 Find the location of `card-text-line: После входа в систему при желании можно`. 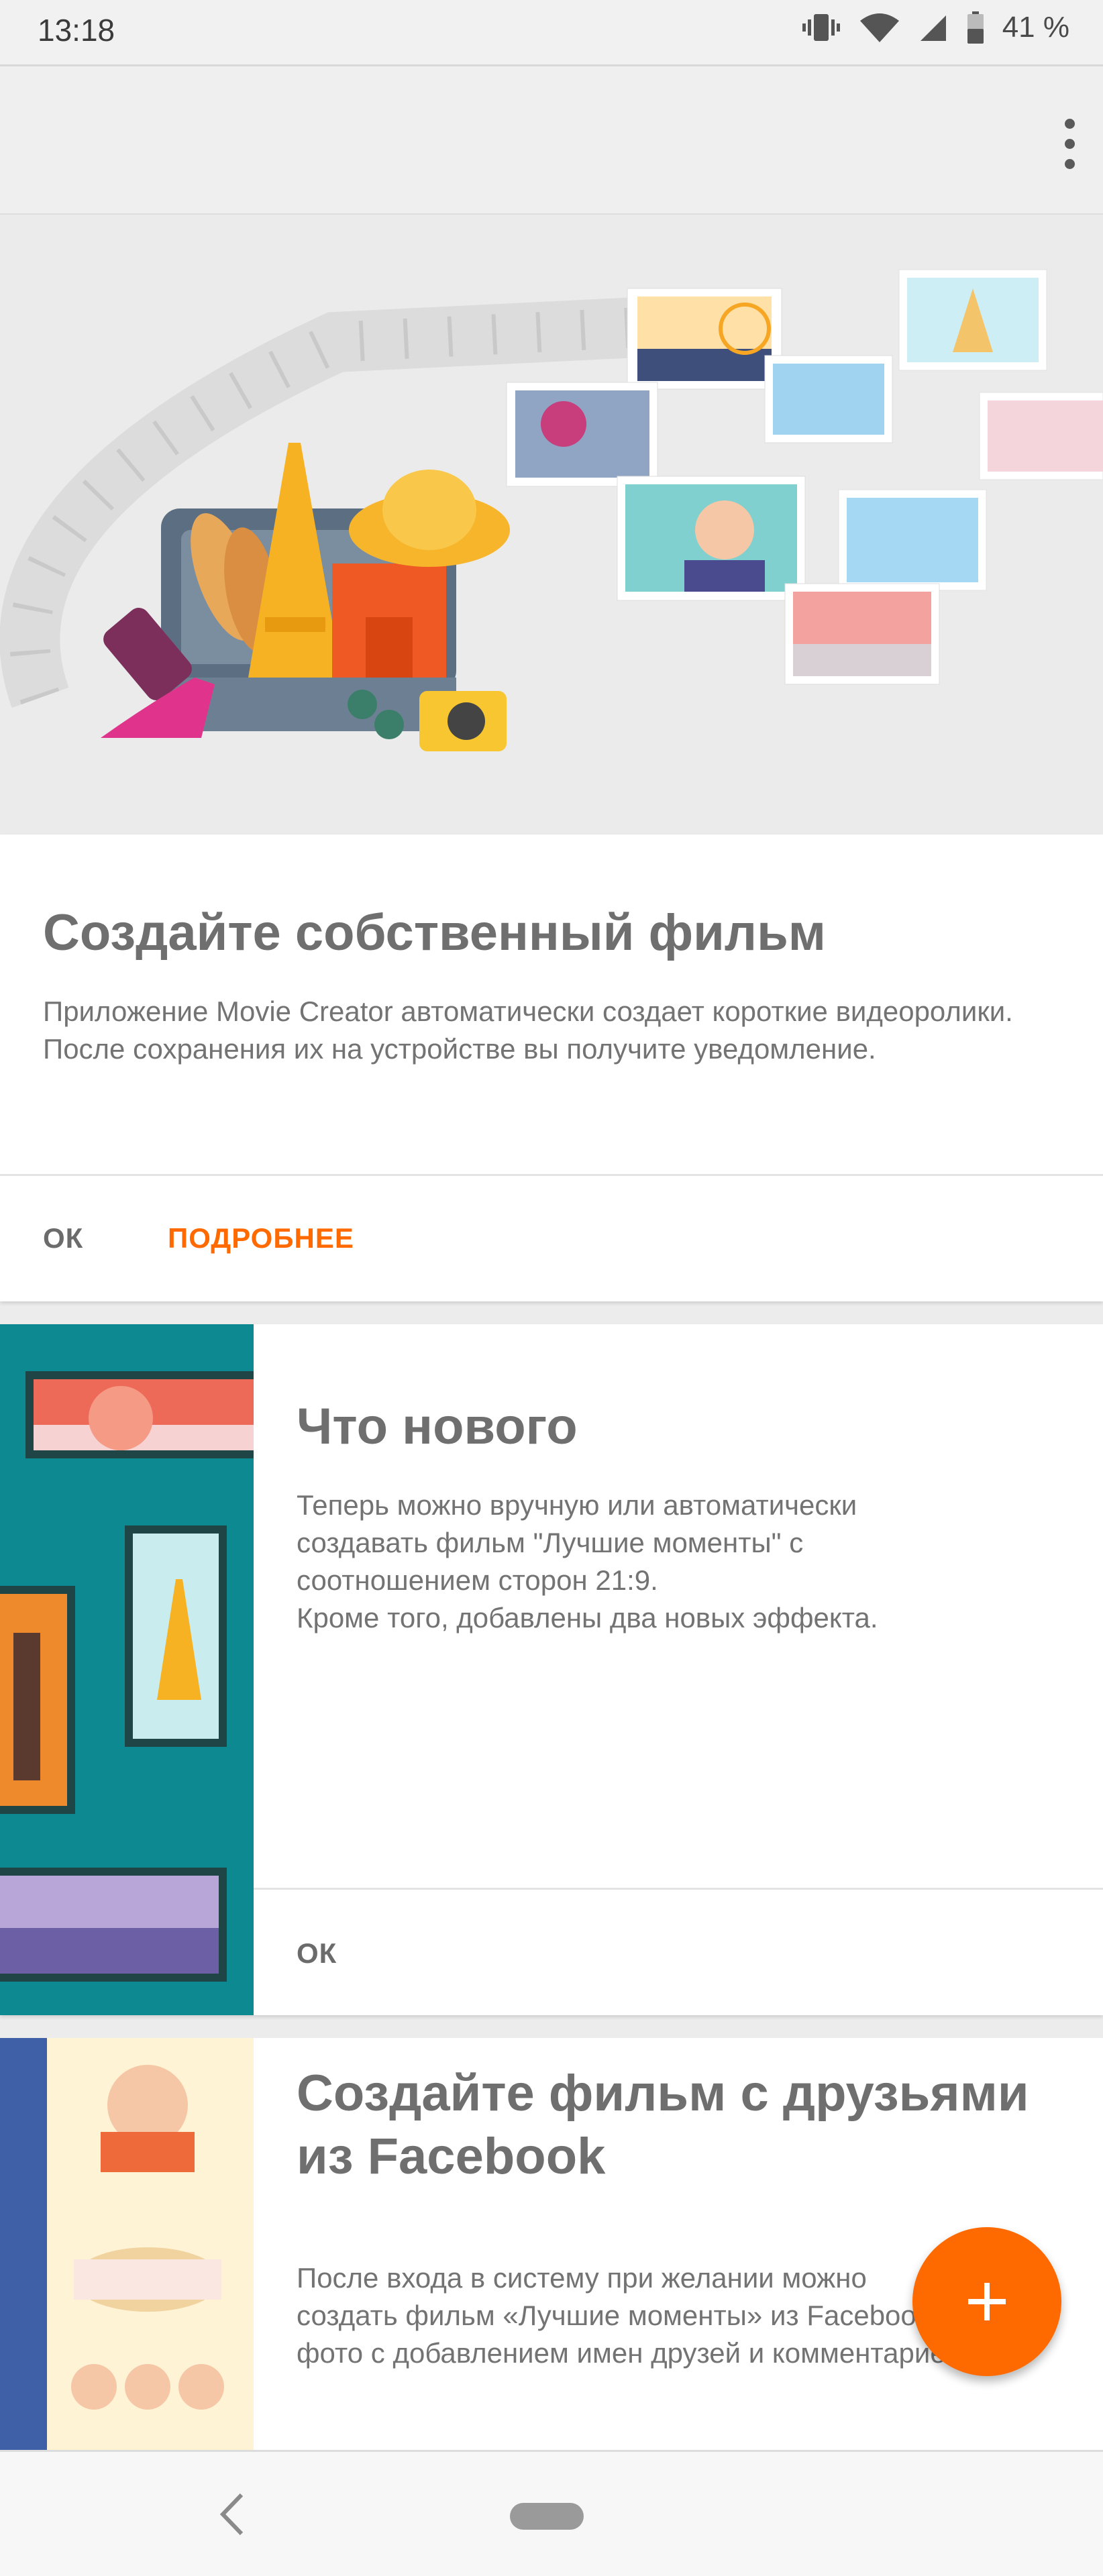

card-text-line: После входа в систему при желании можно is located at coordinates (582, 2278).